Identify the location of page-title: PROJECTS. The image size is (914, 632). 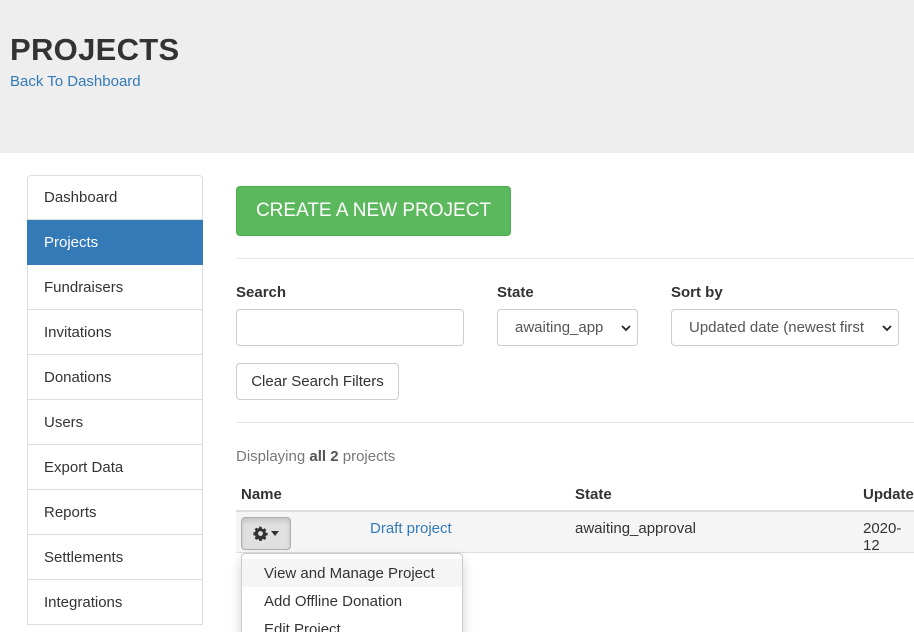
(95, 49).